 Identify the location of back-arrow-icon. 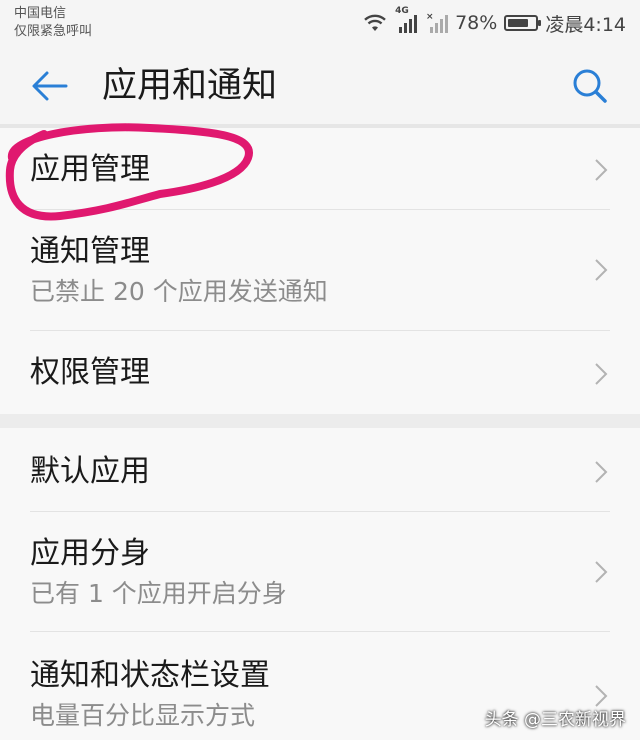
(50, 86).